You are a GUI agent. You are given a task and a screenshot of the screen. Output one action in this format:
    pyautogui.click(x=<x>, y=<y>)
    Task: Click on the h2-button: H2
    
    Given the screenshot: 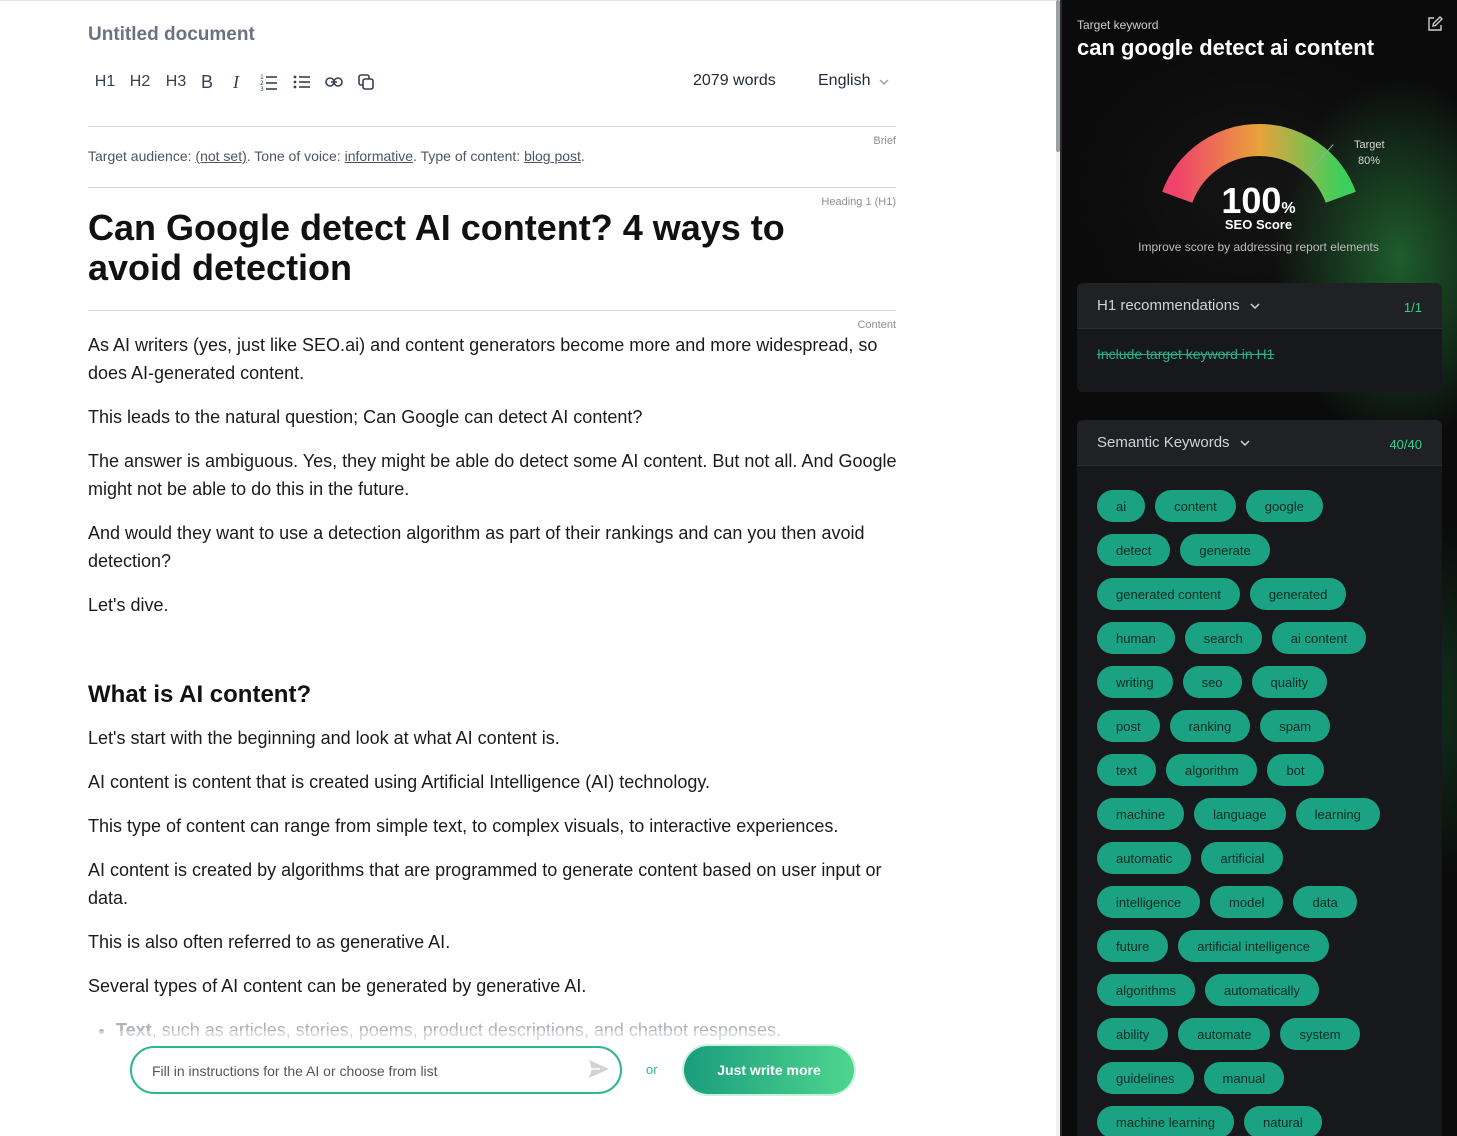 What is the action you would take?
    pyautogui.click(x=140, y=82)
    